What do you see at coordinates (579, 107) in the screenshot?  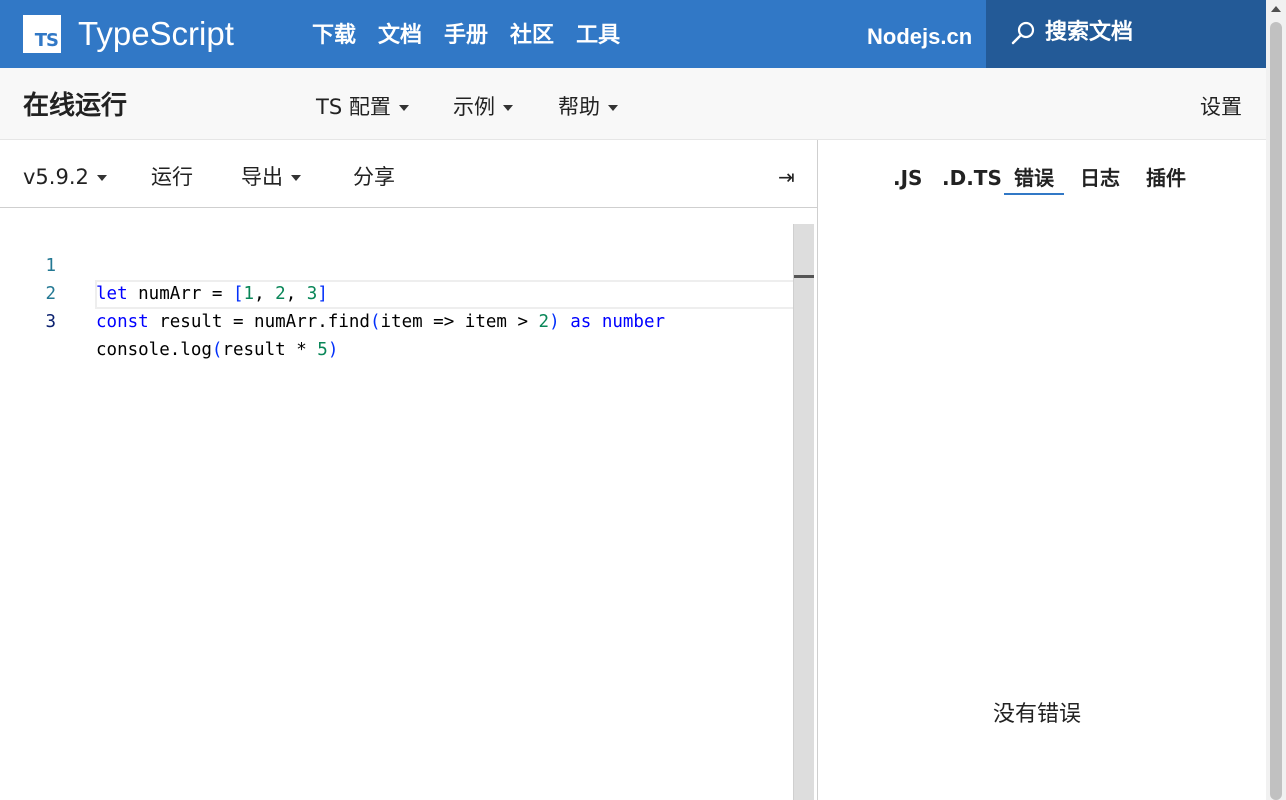 I see `help-label: 帮助` at bounding box center [579, 107].